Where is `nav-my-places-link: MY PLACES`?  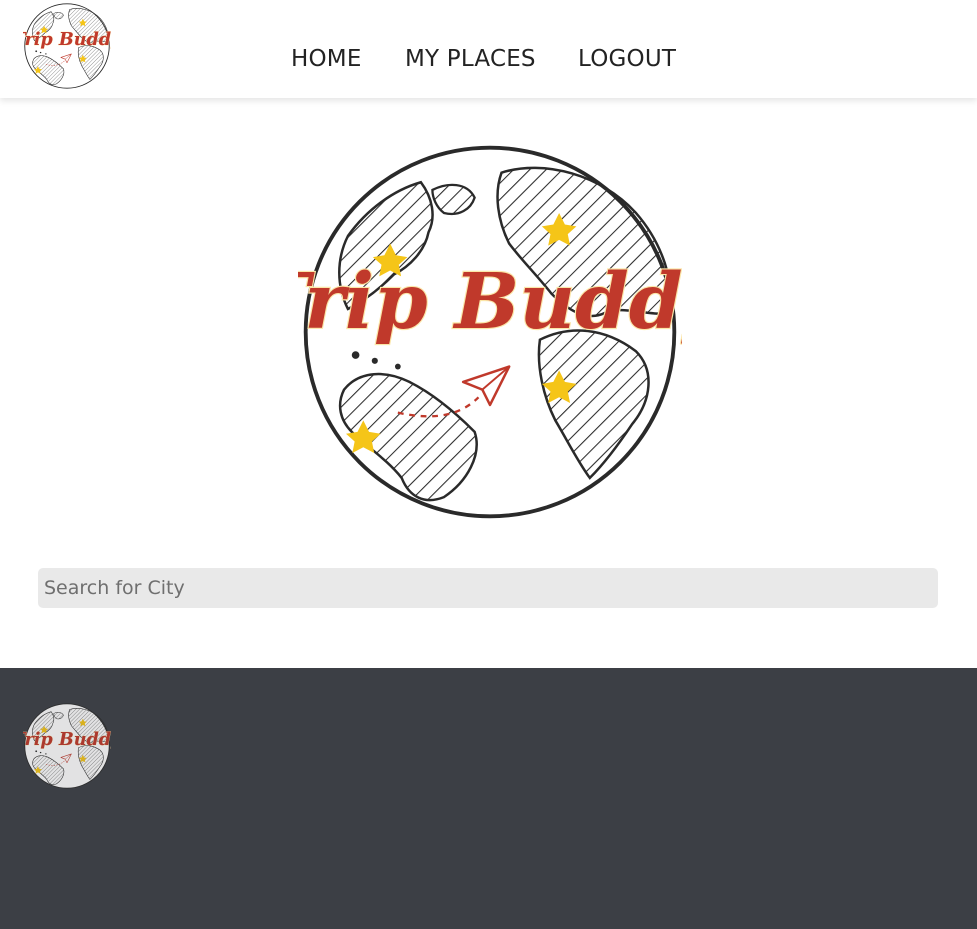
nav-my-places-link: MY PLACES is located at coordinates (470, 59).